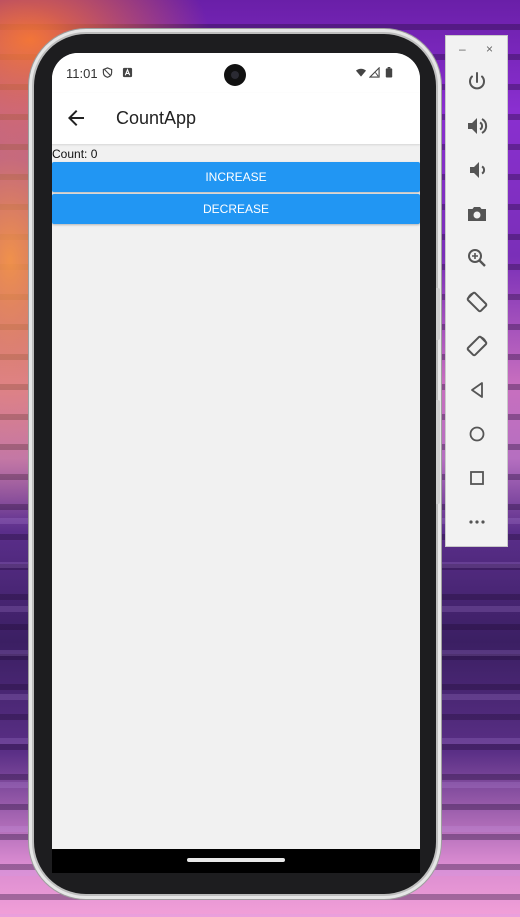 The width and height of the screenshot is (520, 917). What do you see at coordinates (127, 72) in the screenshot?
I see `keyboard-a-icon` at bounding box center [127, 72].